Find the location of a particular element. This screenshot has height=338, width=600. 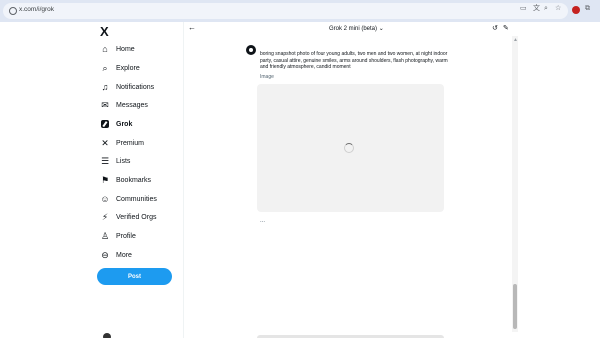

zoom-icon: ⌕ is located at coordinates (546, 8).